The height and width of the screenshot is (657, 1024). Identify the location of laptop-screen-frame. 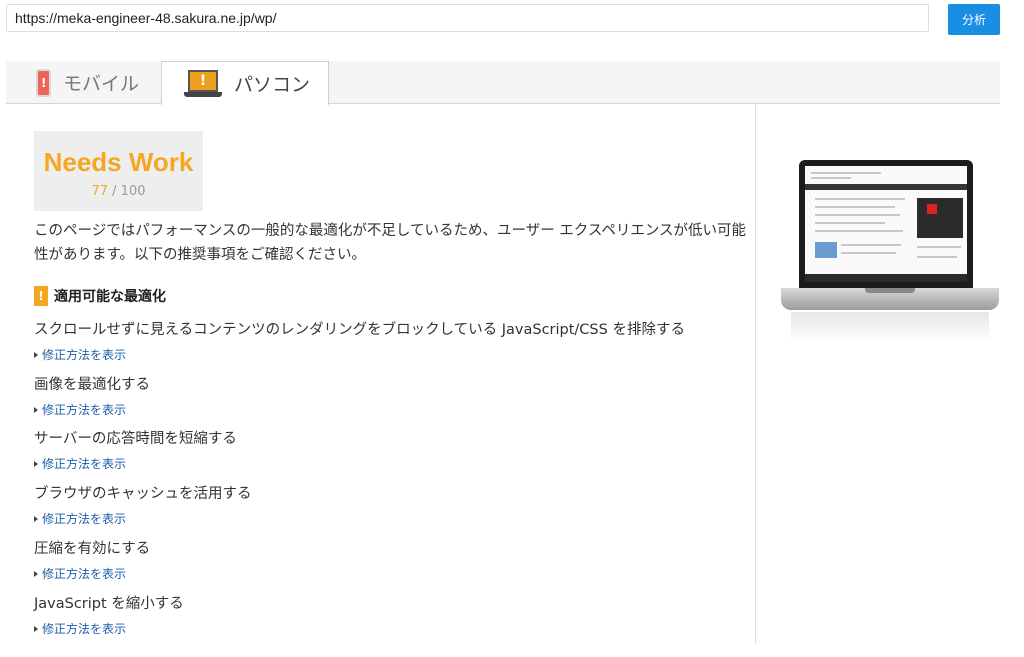
(886, 224).